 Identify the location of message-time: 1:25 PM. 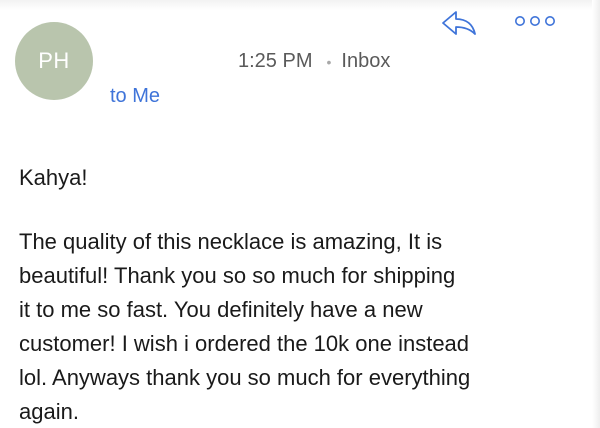
(275, 61).